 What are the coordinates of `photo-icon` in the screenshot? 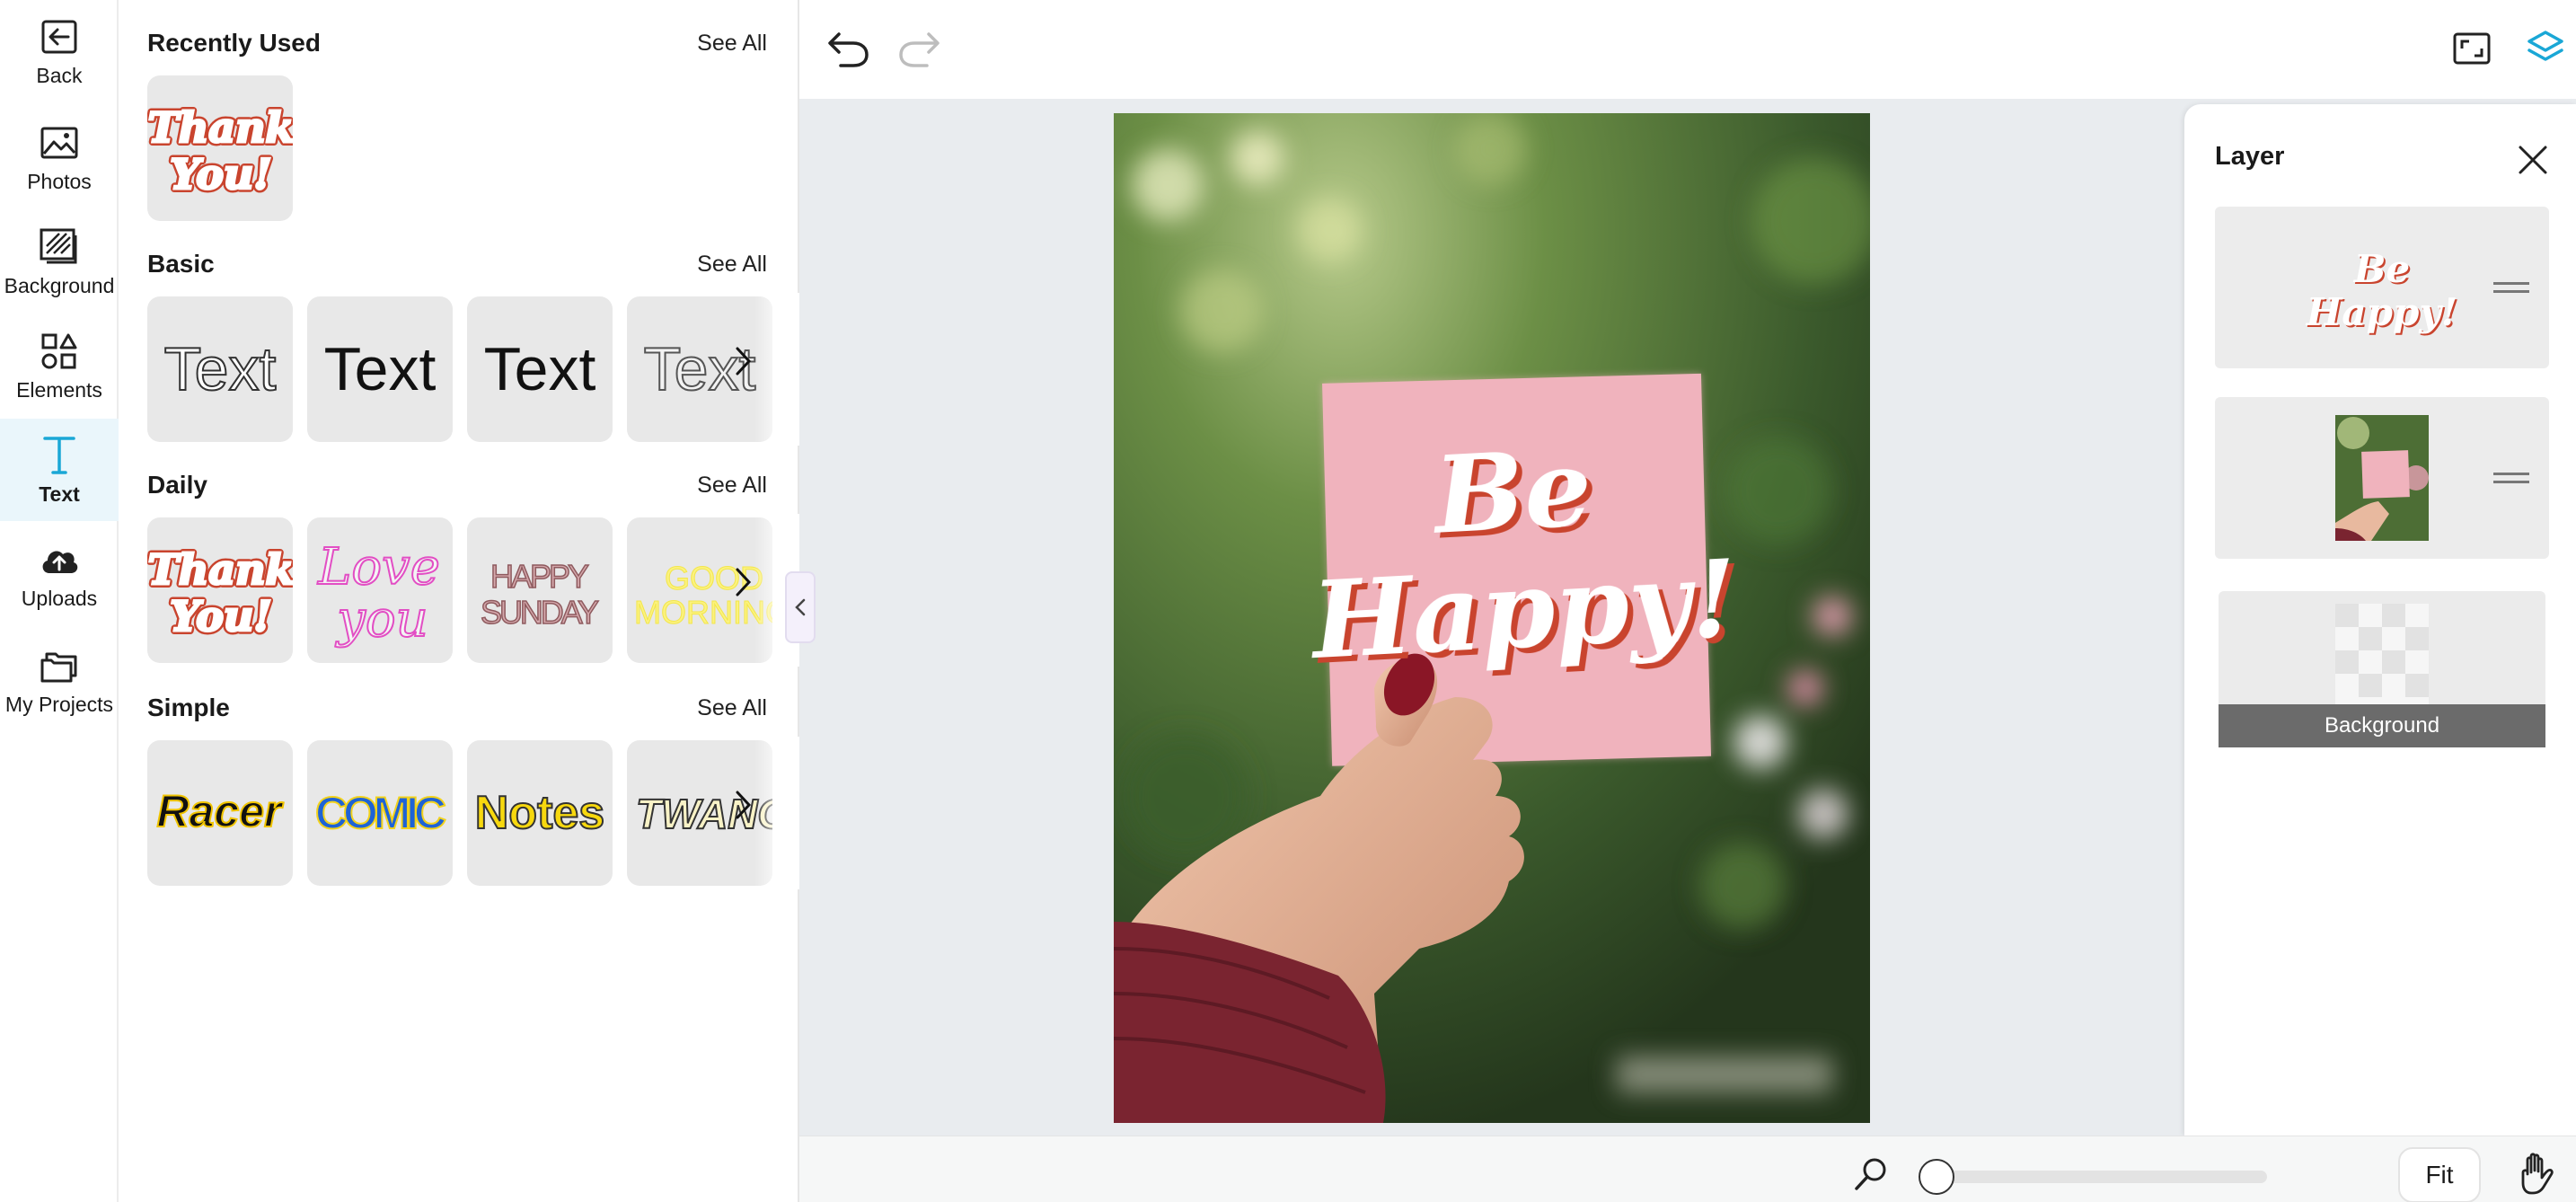 It's located at (59, 142).